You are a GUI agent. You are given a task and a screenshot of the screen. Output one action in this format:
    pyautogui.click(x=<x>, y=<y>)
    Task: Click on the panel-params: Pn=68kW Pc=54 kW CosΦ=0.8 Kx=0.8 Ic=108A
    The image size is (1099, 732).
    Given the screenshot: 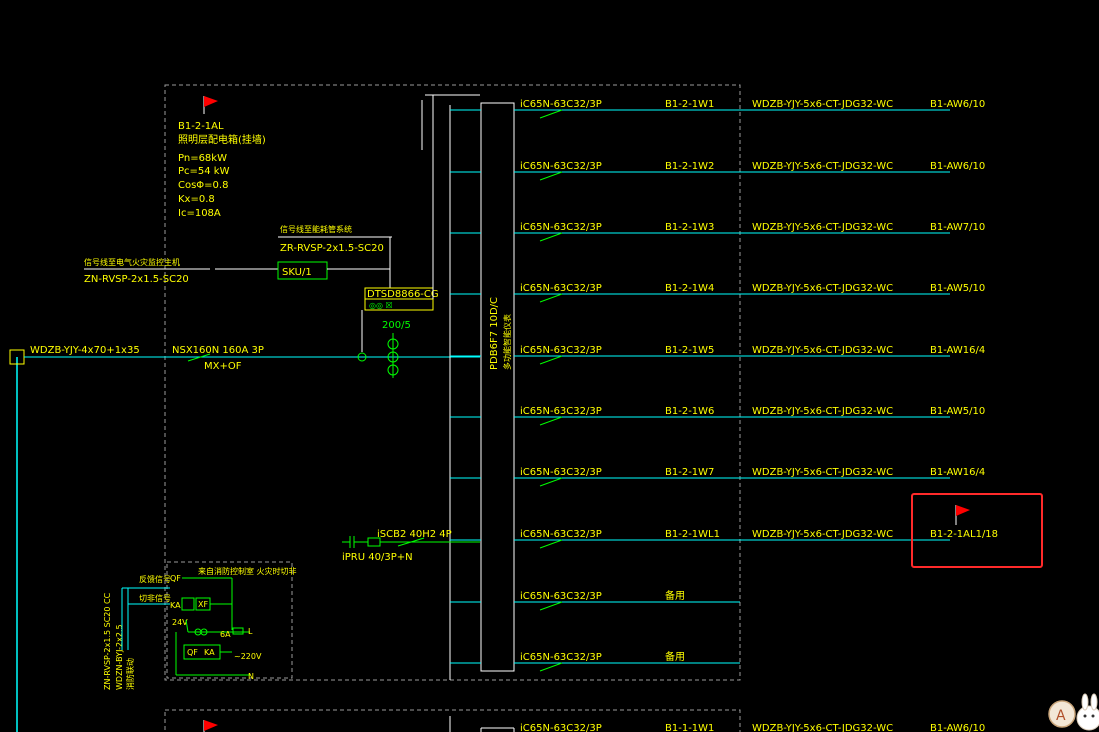 What is the action you would take?
    pyautogui.click(x=204, y=186)
    